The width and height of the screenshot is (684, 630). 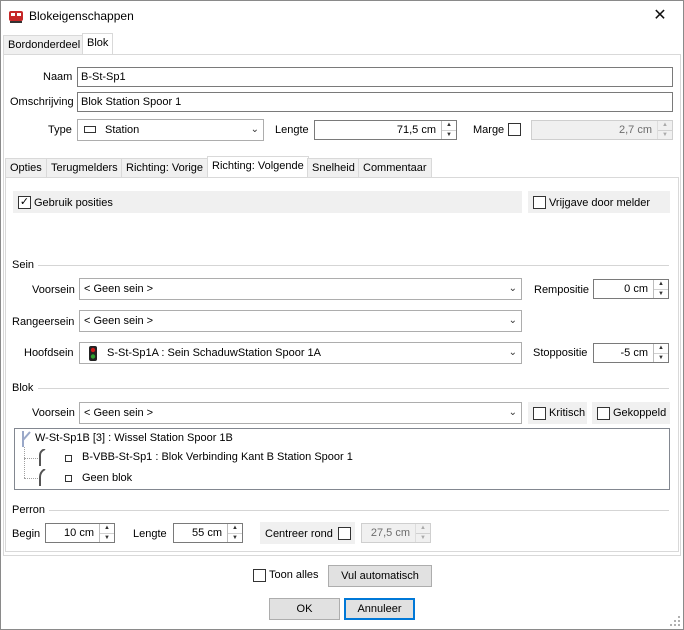 I want to click on begin-spinner: ▲ ▼, so click(x=106, y=533).